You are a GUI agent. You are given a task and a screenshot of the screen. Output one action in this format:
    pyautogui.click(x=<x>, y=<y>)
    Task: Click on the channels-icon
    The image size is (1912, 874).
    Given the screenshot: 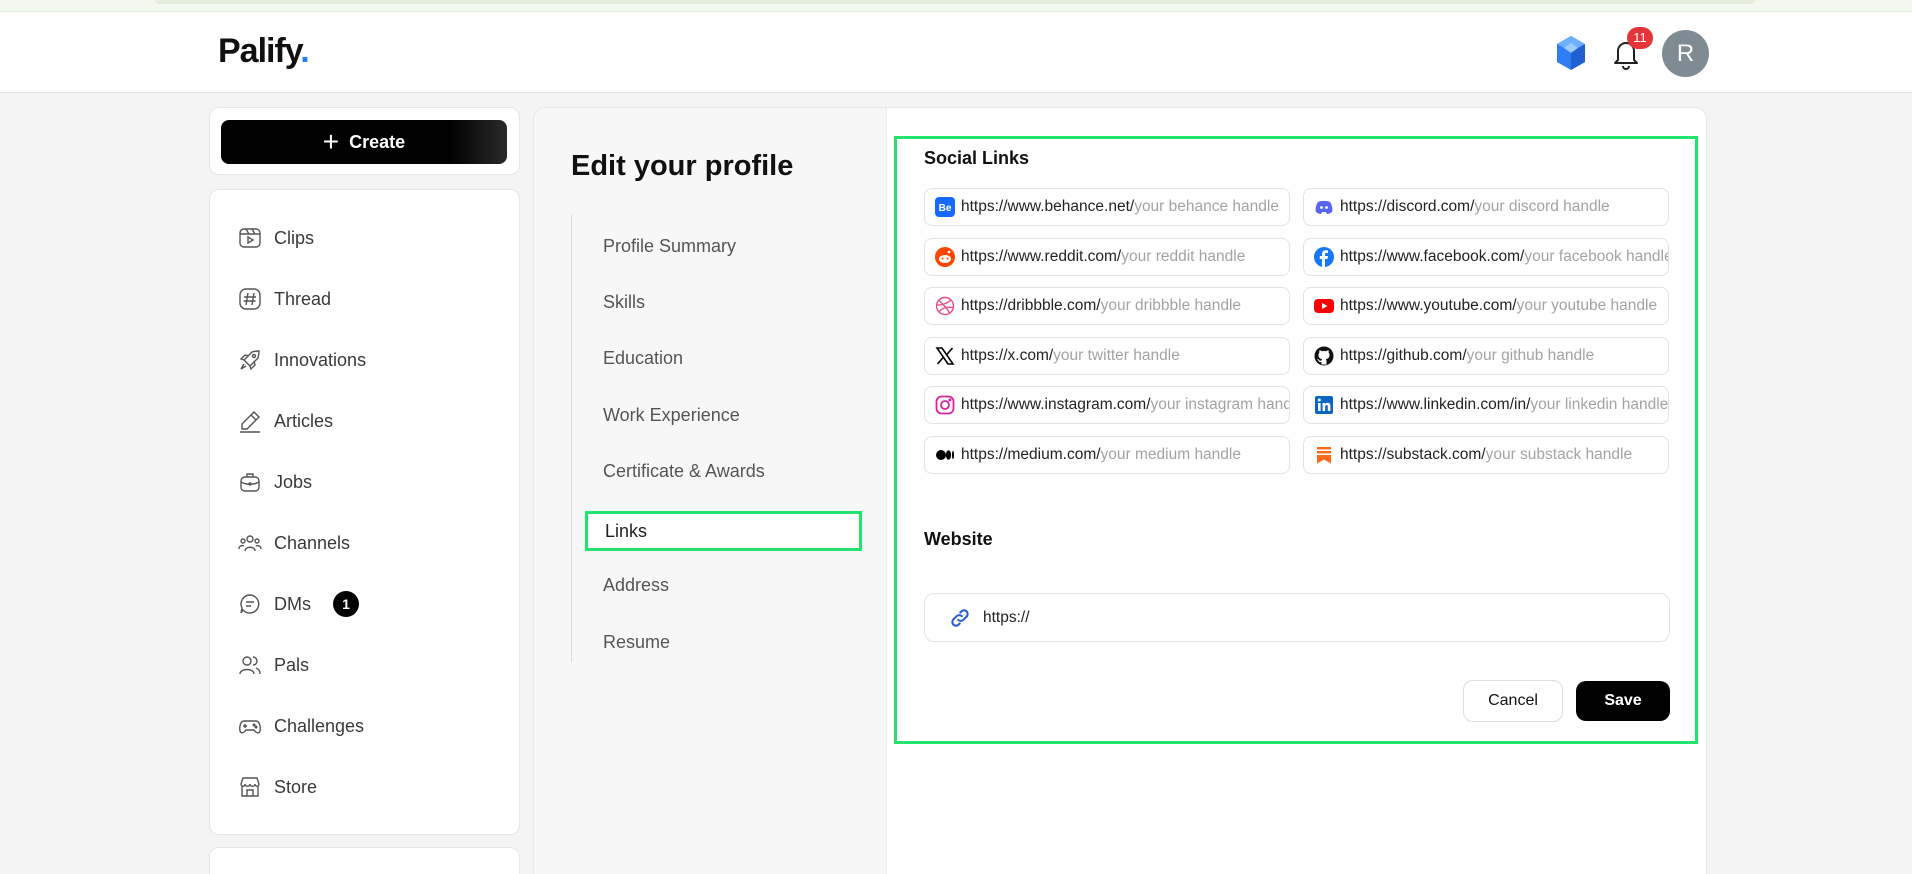 What is the action you would take?
    pyautogui.click(x=250, y=543)
    